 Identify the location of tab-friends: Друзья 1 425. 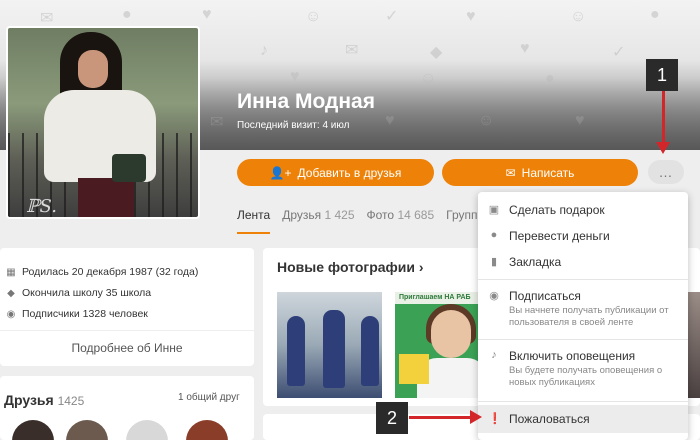
(318, 217).